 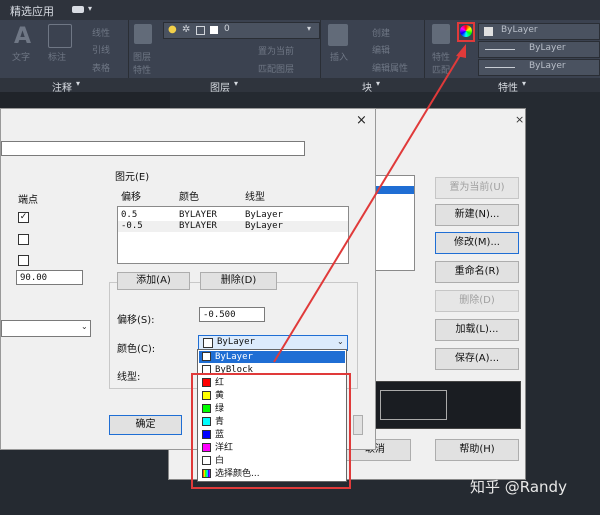 What do you see at coordinates (461, 51) in the screenshot?
I see `annotation-arrow-head` at bounding box center [461, 51].